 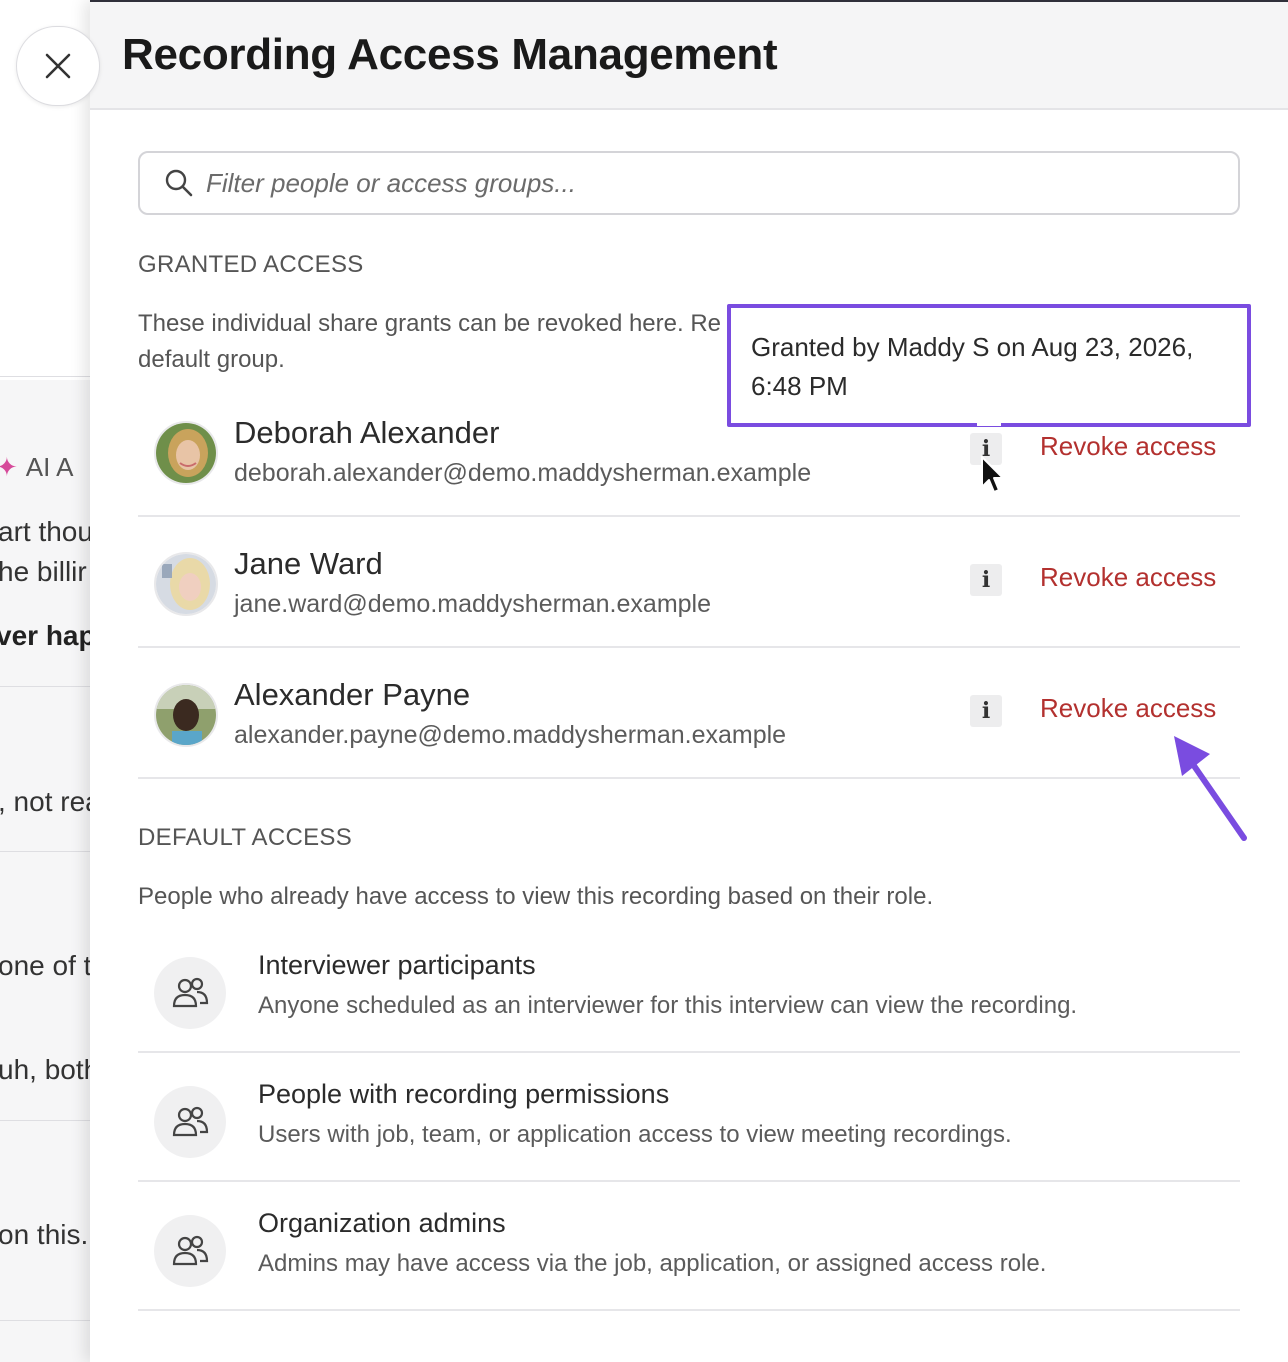 What do you see at coordinates (49, 467) in the screenshot?
I see `ai-assistant-label: AI A` at bounding box center [49, 467].